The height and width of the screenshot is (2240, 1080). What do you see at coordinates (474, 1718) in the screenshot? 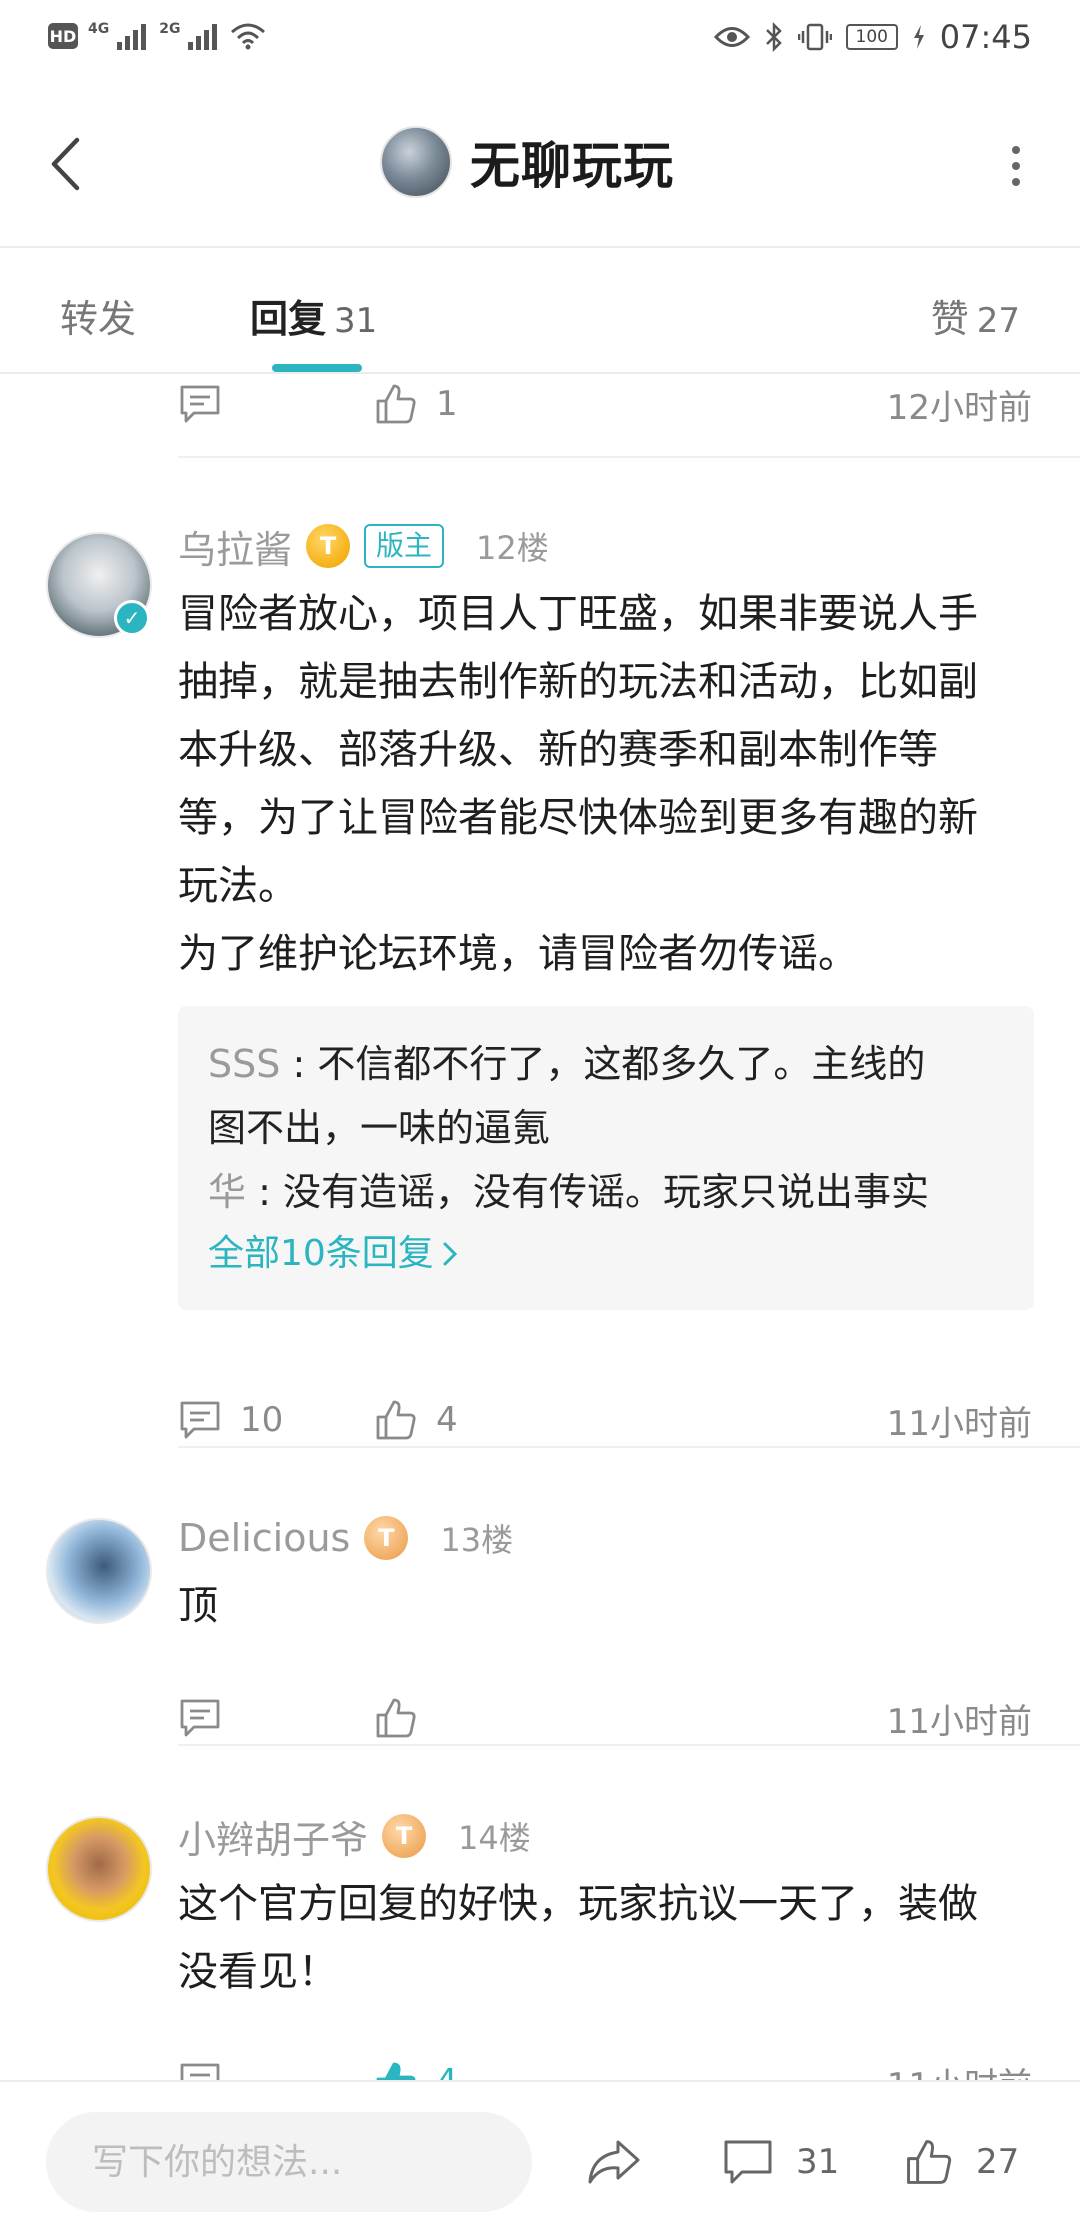
I see `like-button` at bounding box center [474, 1718].